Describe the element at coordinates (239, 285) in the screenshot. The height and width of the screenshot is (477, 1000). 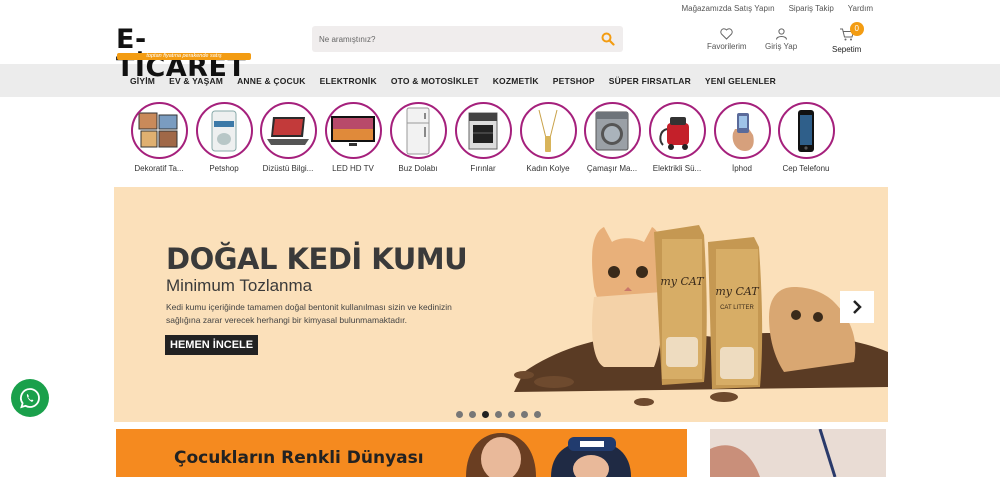
I see `banner-subtitle: Minimum Tozlanma` at that location.